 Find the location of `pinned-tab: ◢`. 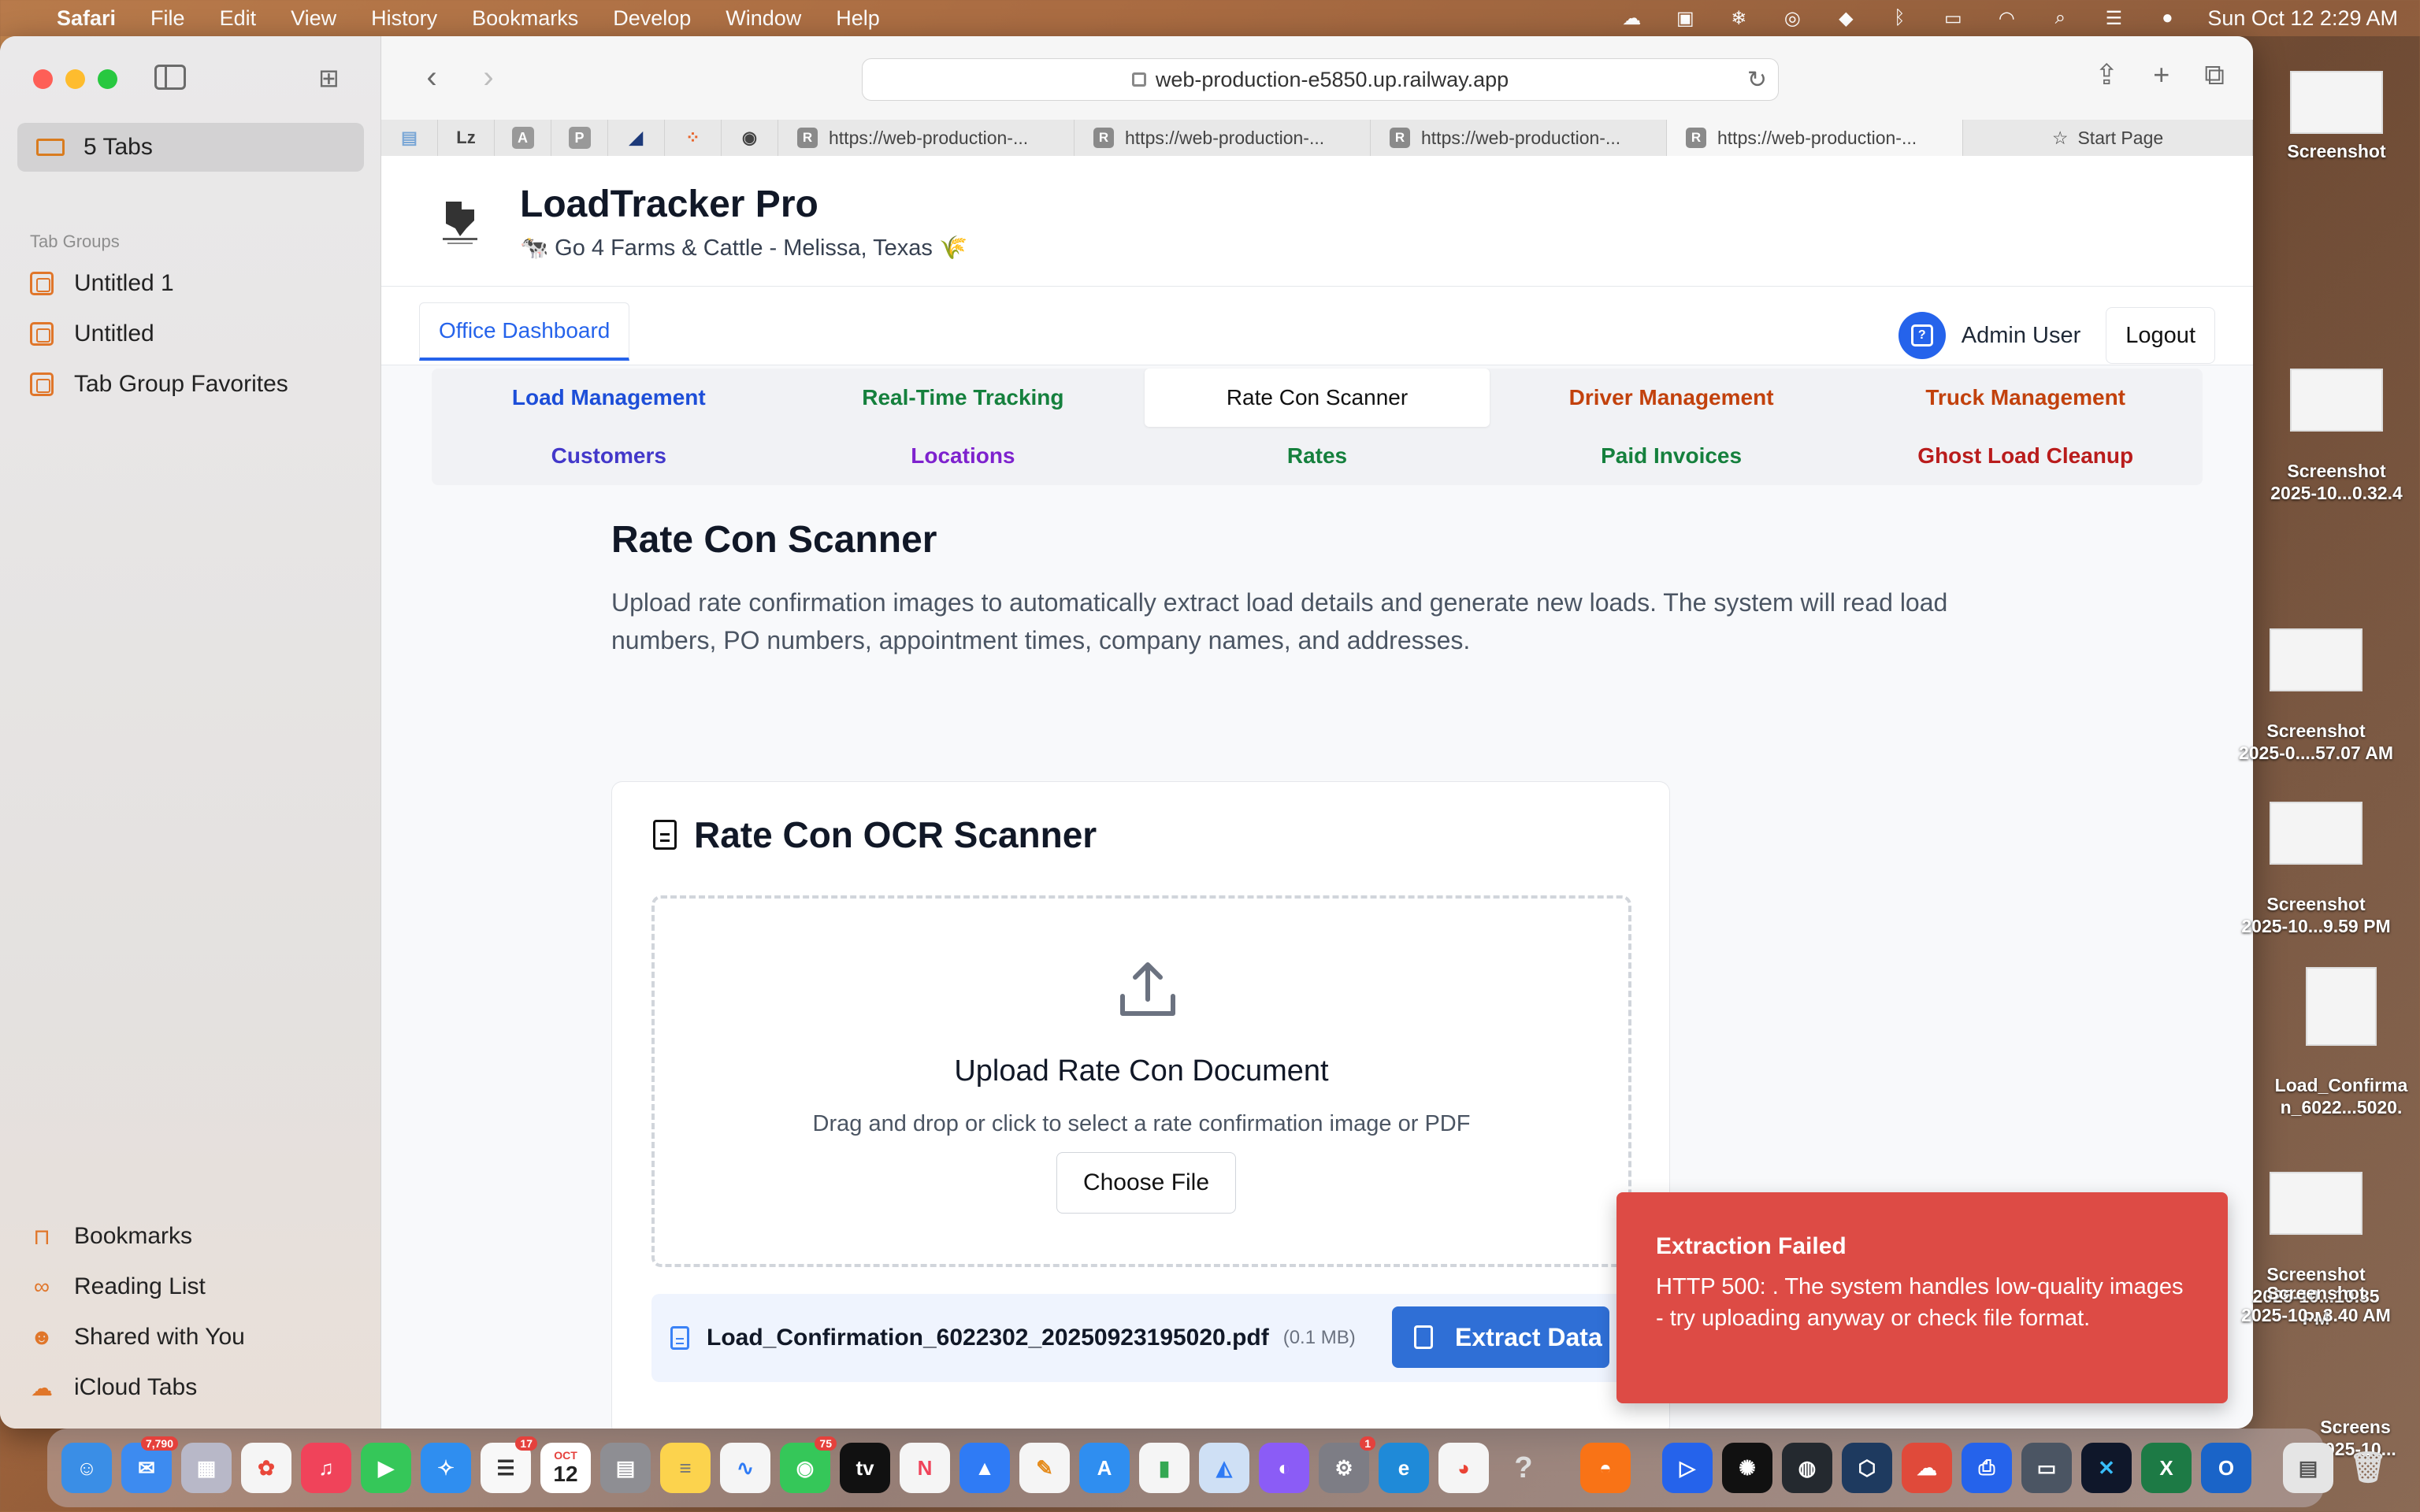

pinned-tab: ◢ is located at coordinates (636, 138).